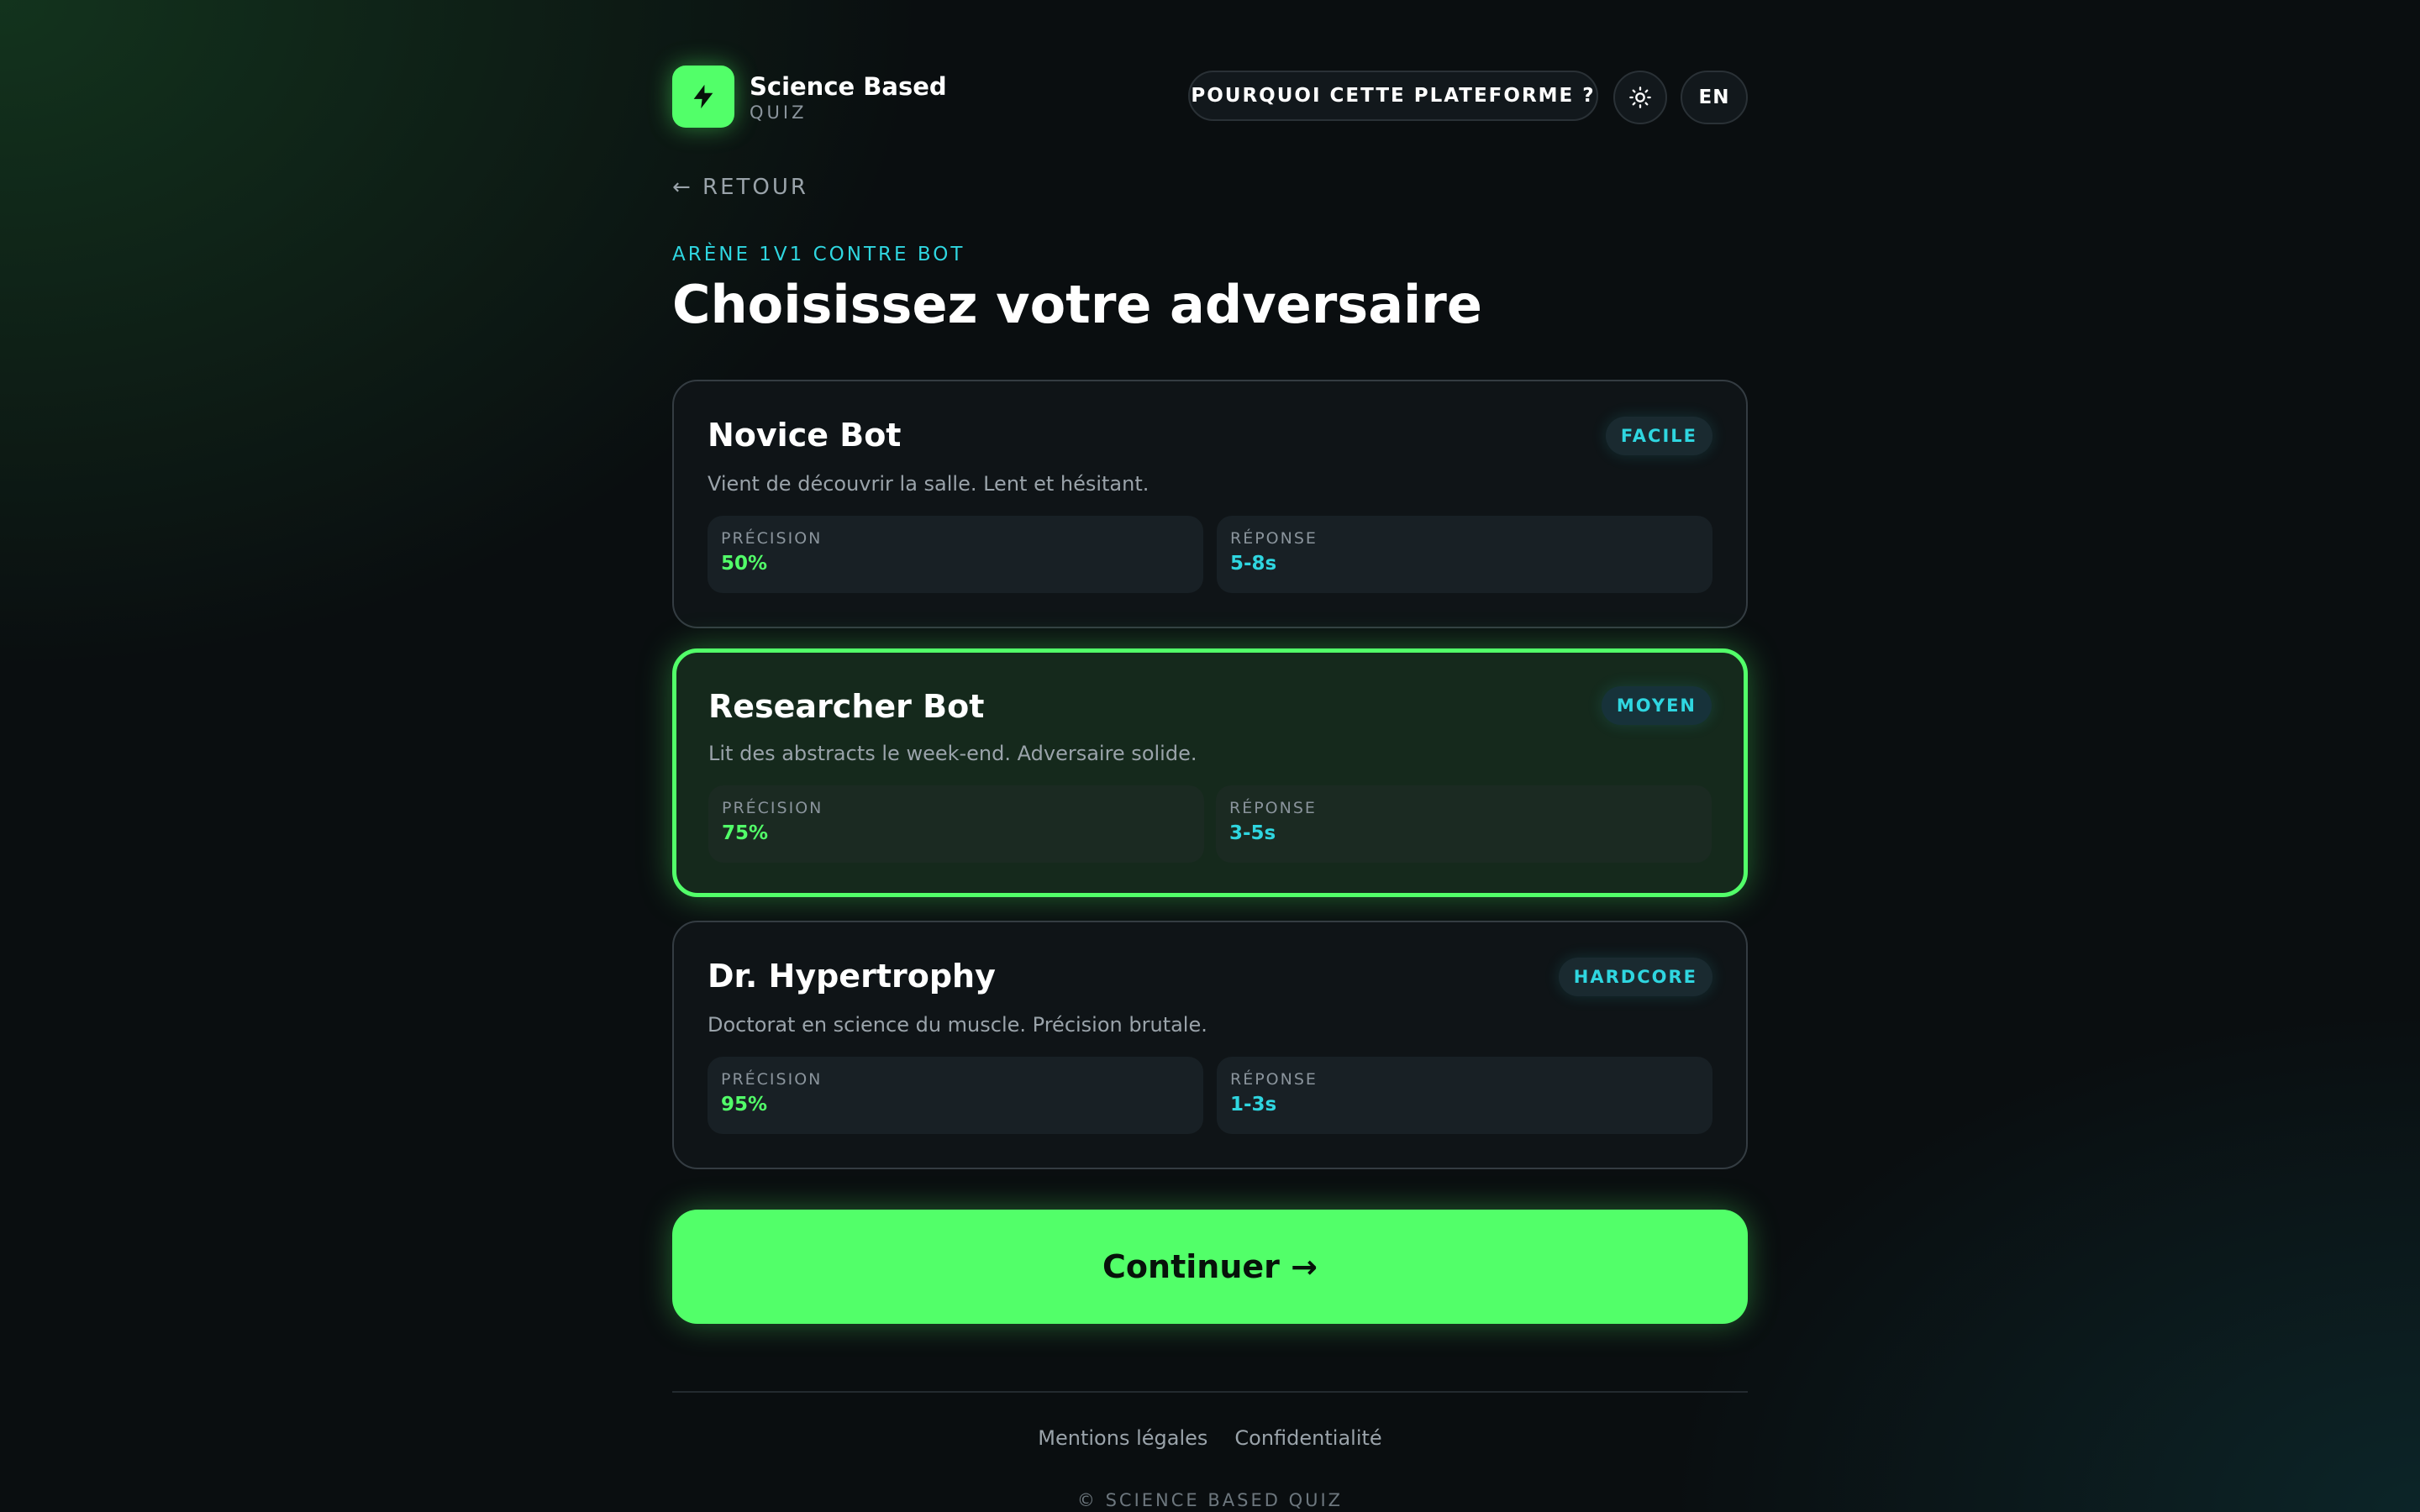 The image size is (2420, 1512). I want to click on response-value: 5-8s, so click(1254, 564).